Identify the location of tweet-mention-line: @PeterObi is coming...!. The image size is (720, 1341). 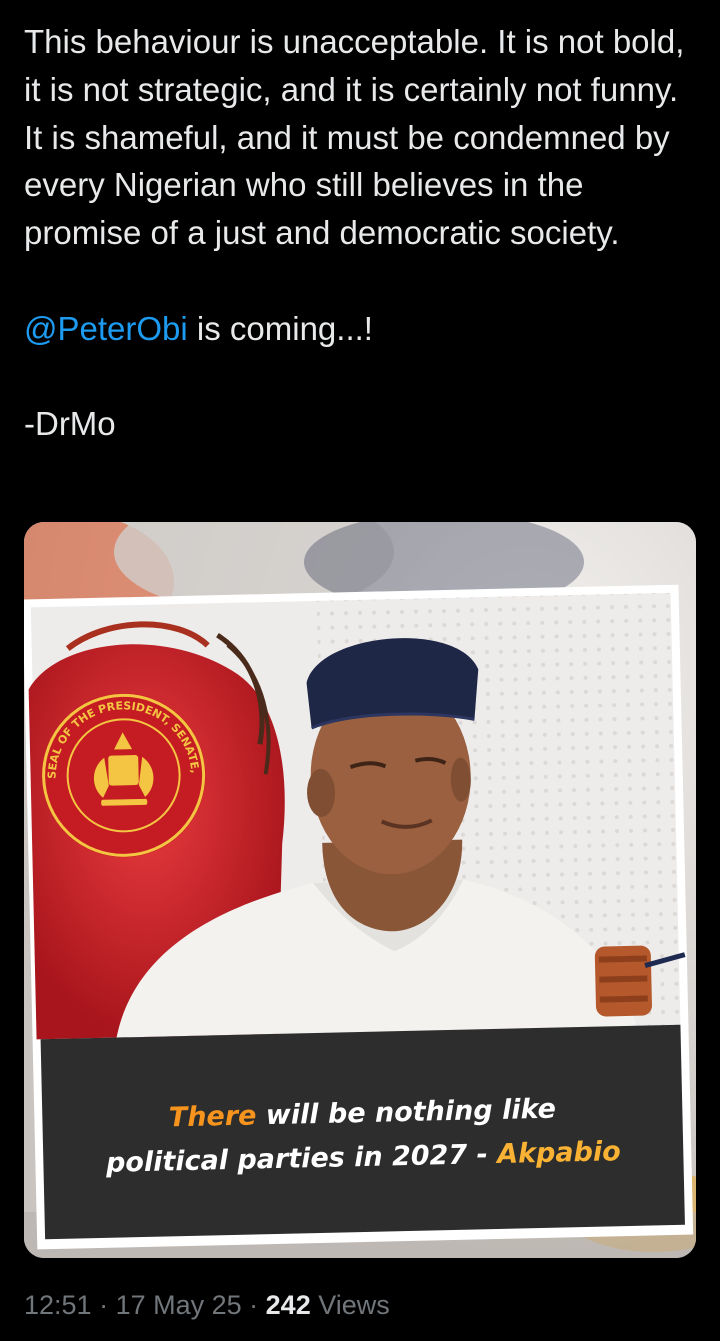
(360, 329).